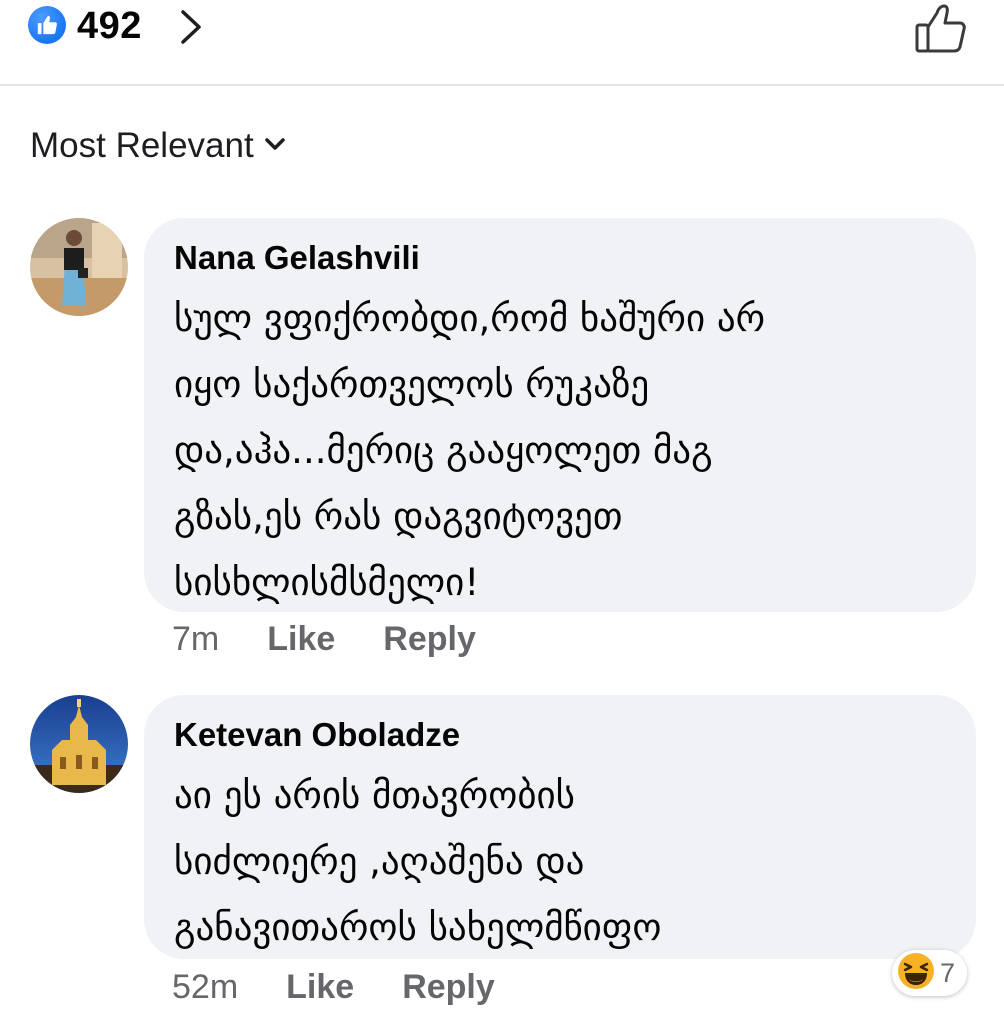  I want to click on thumbs-up-outline-icon, so click(941, 31).